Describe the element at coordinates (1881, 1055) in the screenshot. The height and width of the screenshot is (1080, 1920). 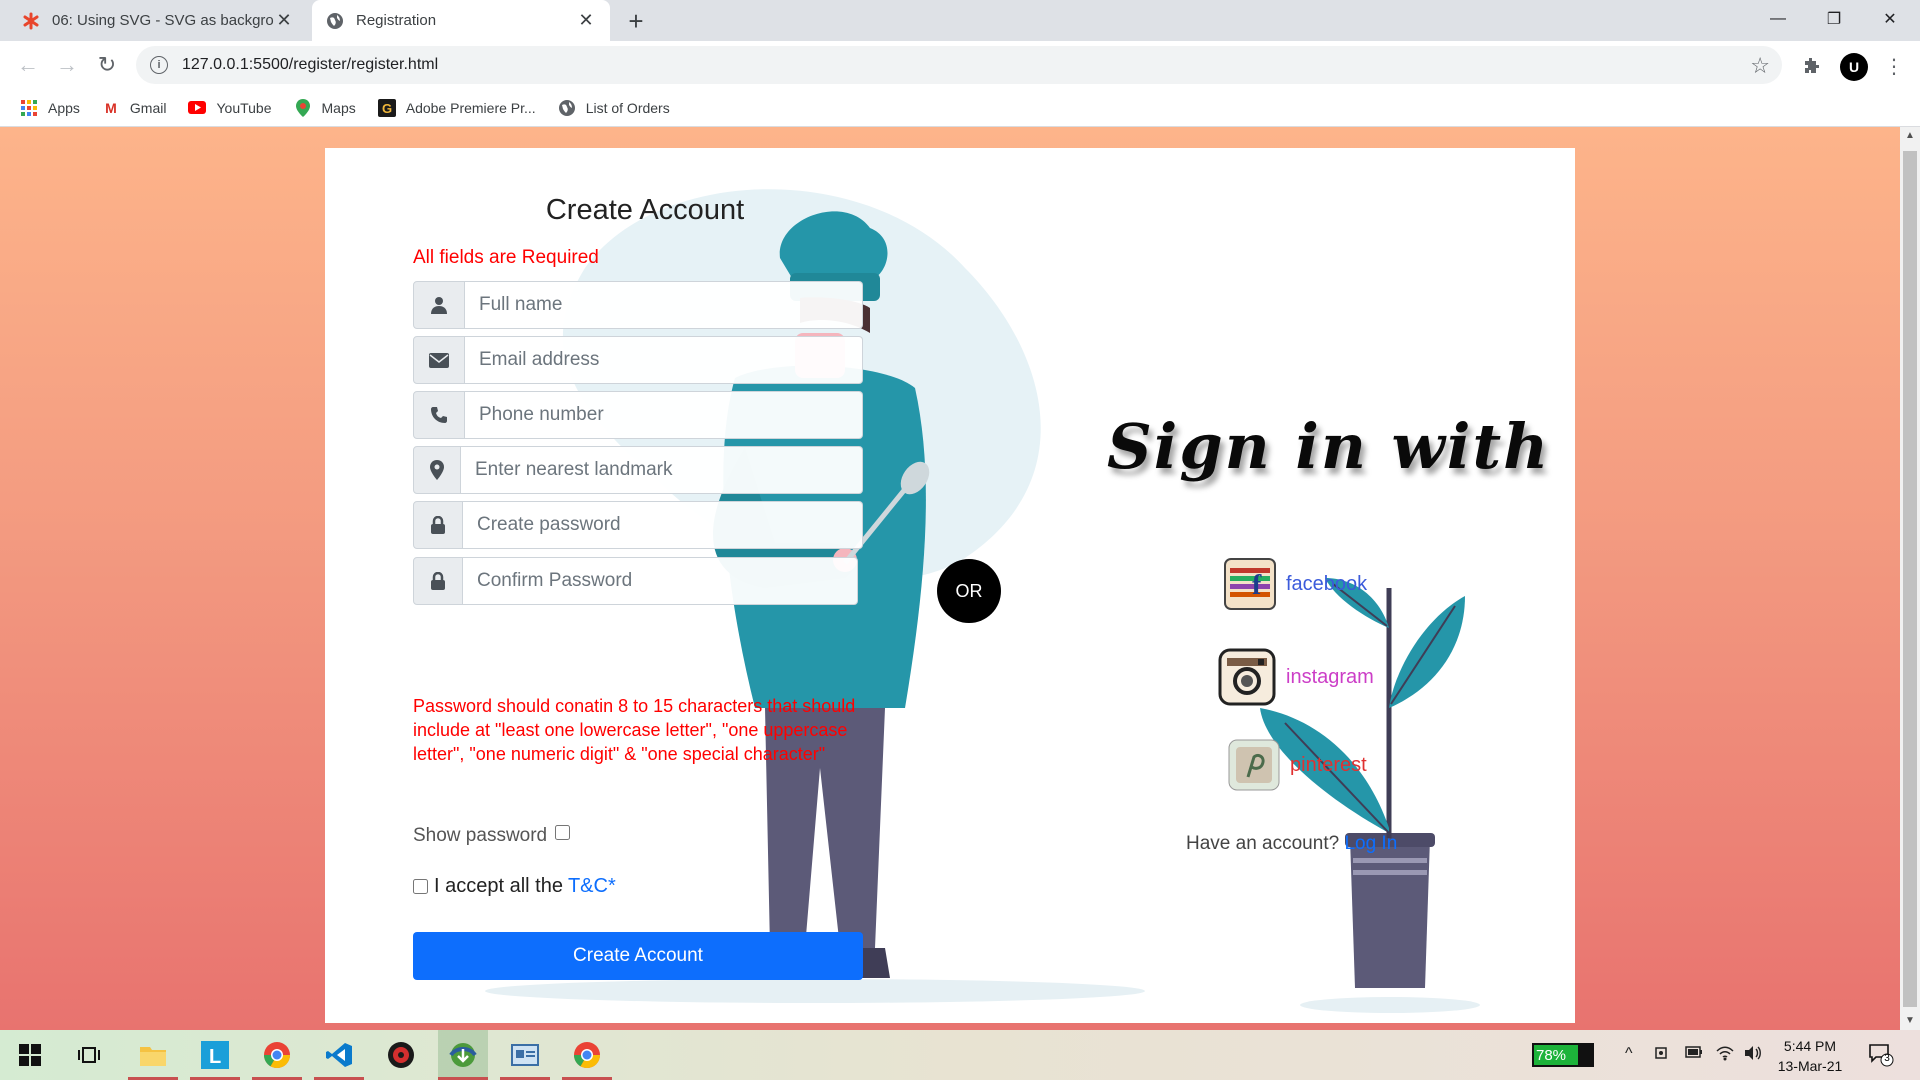
I see `notification-center-icon: 3` at that location.